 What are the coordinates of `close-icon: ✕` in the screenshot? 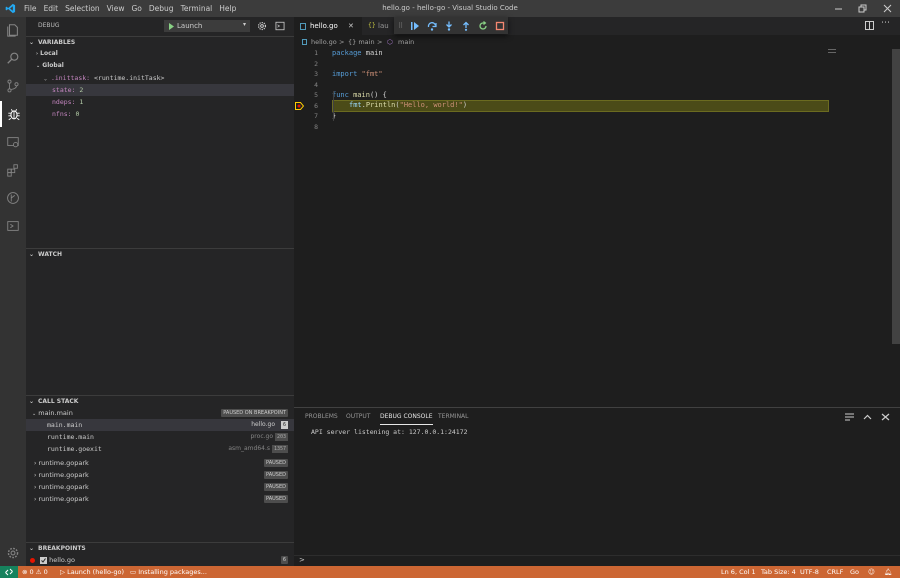 It's located at (351, 26).